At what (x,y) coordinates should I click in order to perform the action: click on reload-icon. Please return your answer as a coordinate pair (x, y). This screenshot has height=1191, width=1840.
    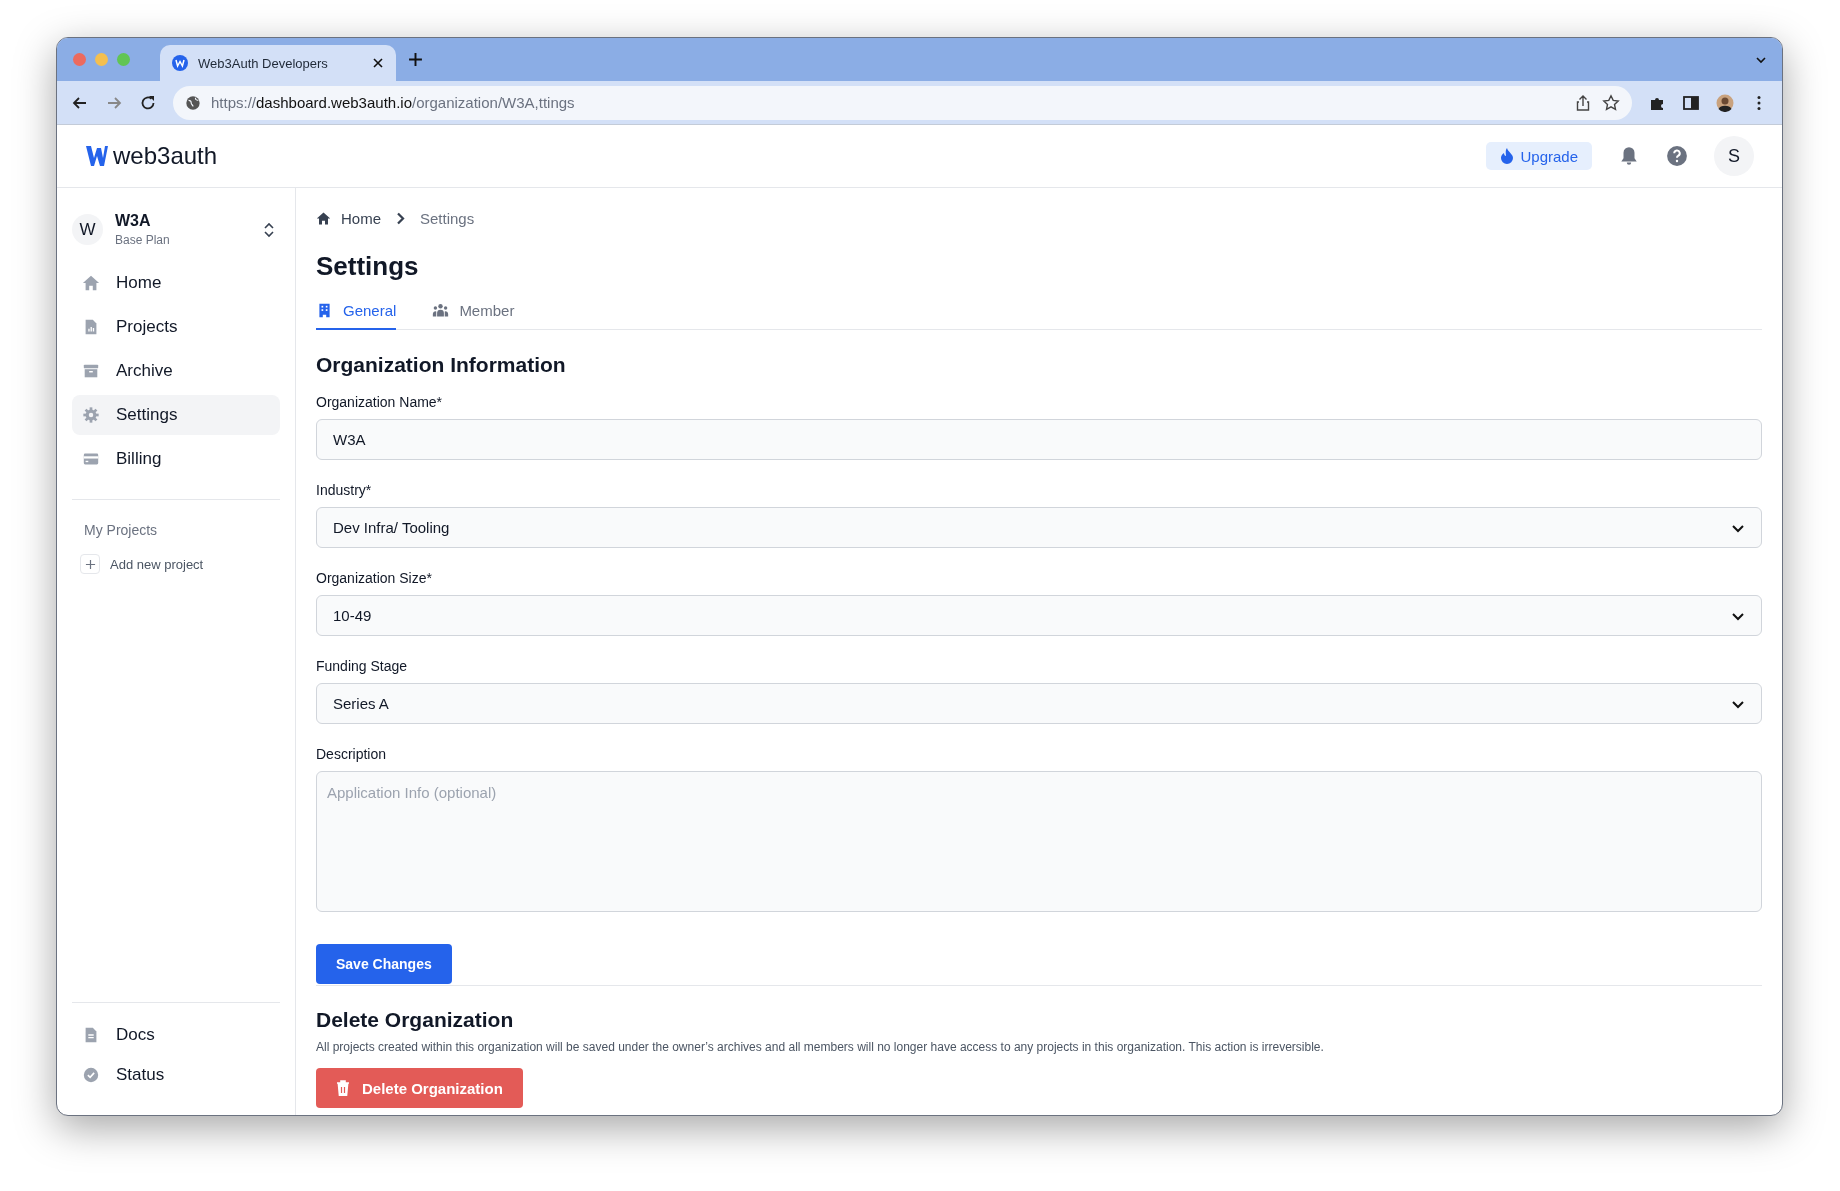
    Looking at the image, I should click on (148, 102).